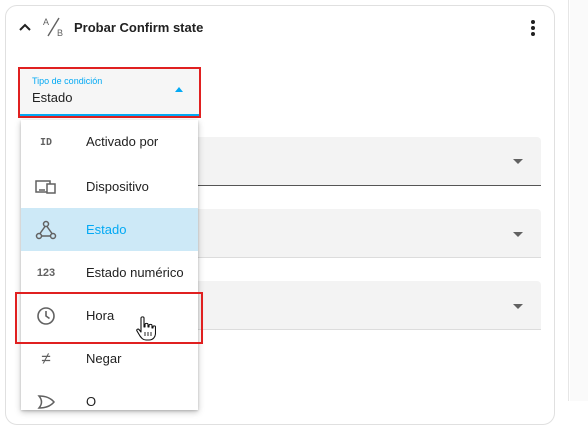 This screenshot has height=425, width=588. Describe the element at coordinates (109, 92) in the screenshot. I see `highlight-box-select` at that location.